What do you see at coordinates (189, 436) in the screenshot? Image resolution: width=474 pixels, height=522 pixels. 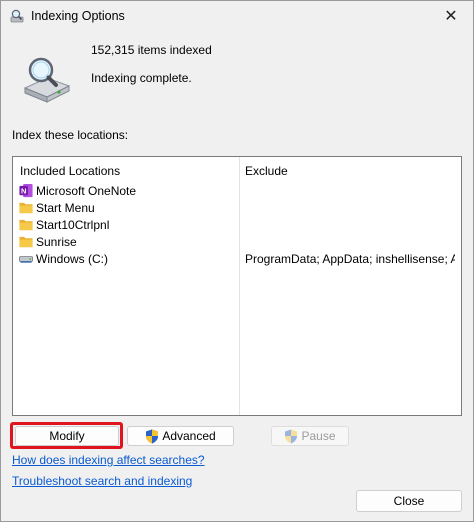 I see `advanced-button-label: Advanced` at bounding box center [189, 436].